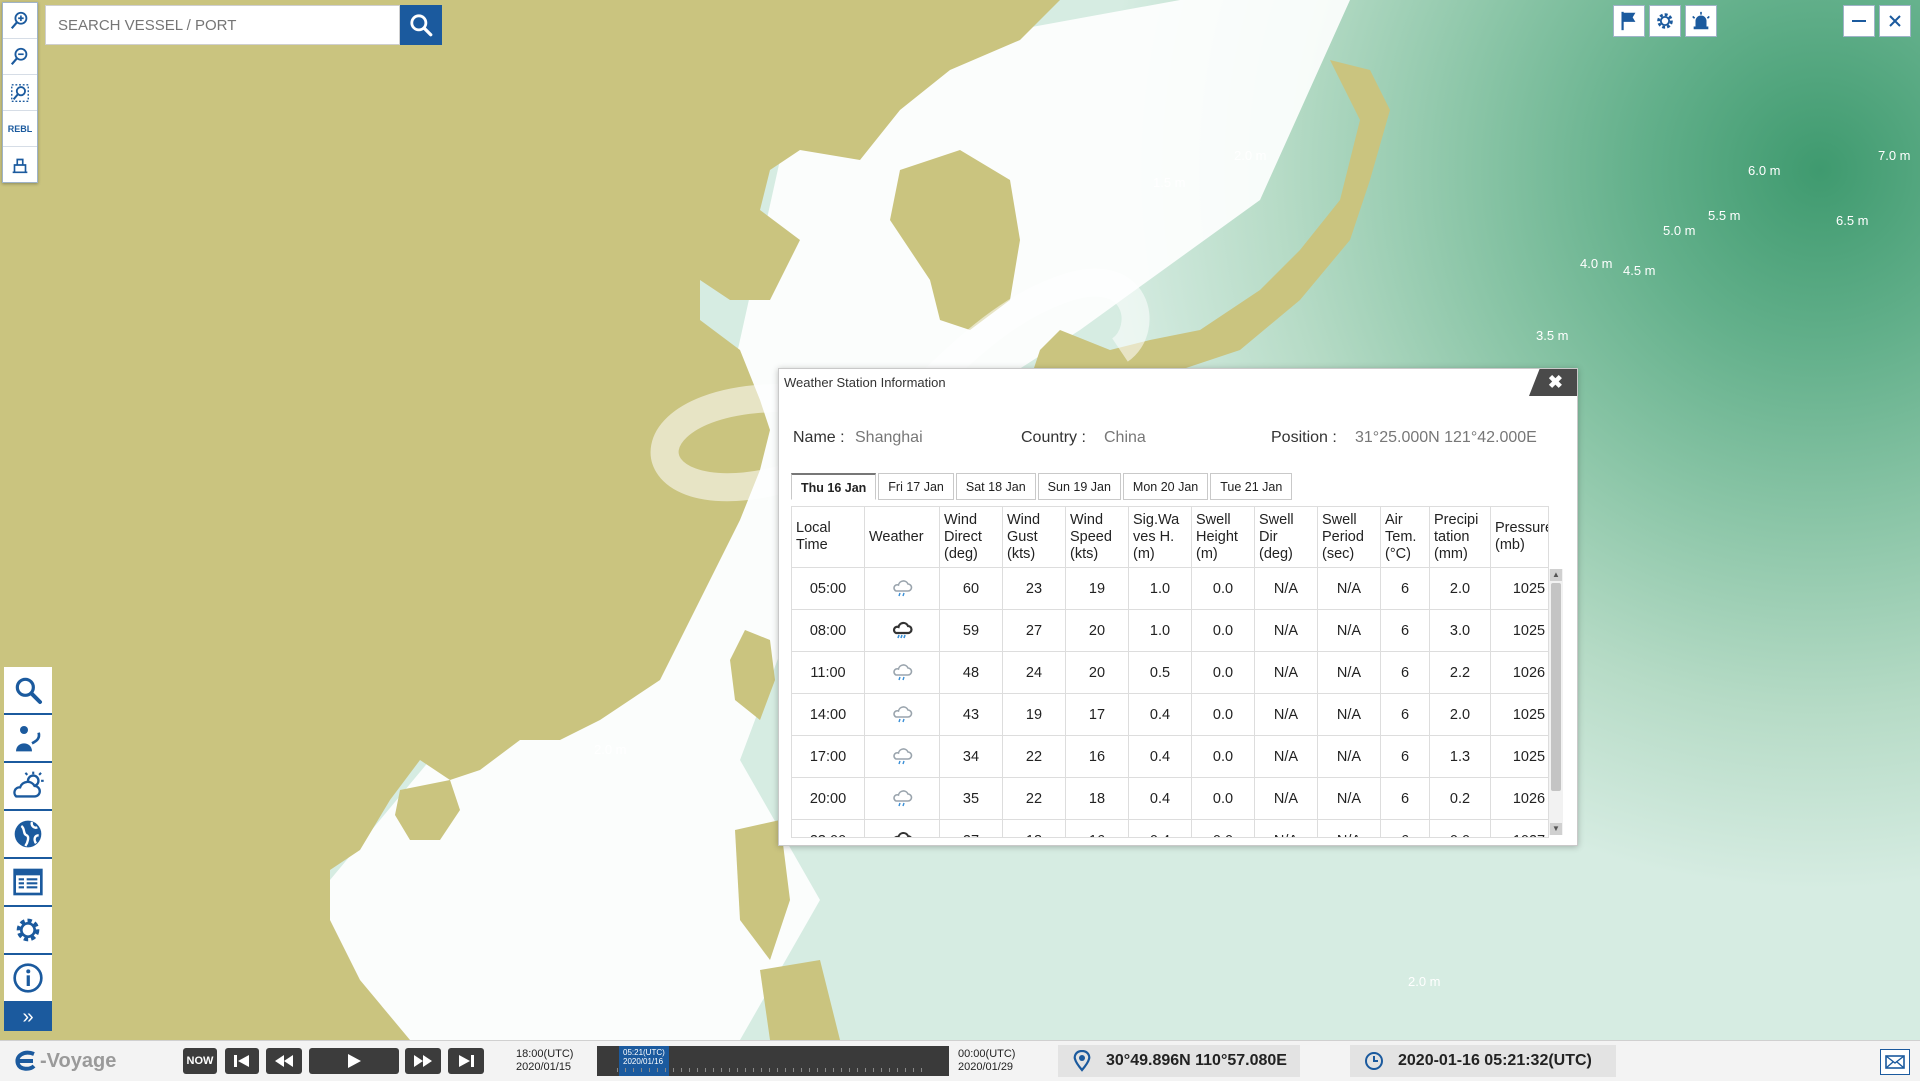  I want to click on expand-menu-button: », so click(28, 1017).